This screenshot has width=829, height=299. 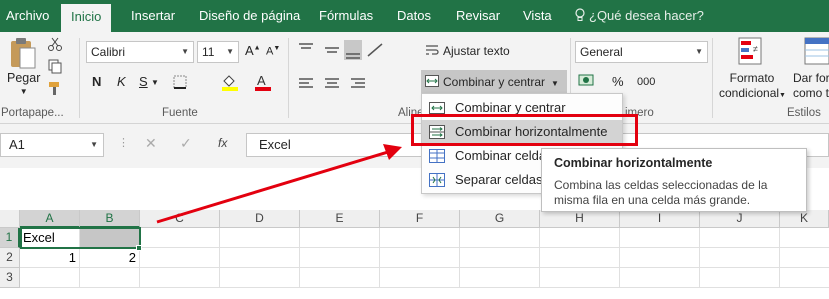 What do you see at coordinates (437, 156) in the screenshot?
I see `merge-cells-icon` at bounding box center [437, 156].